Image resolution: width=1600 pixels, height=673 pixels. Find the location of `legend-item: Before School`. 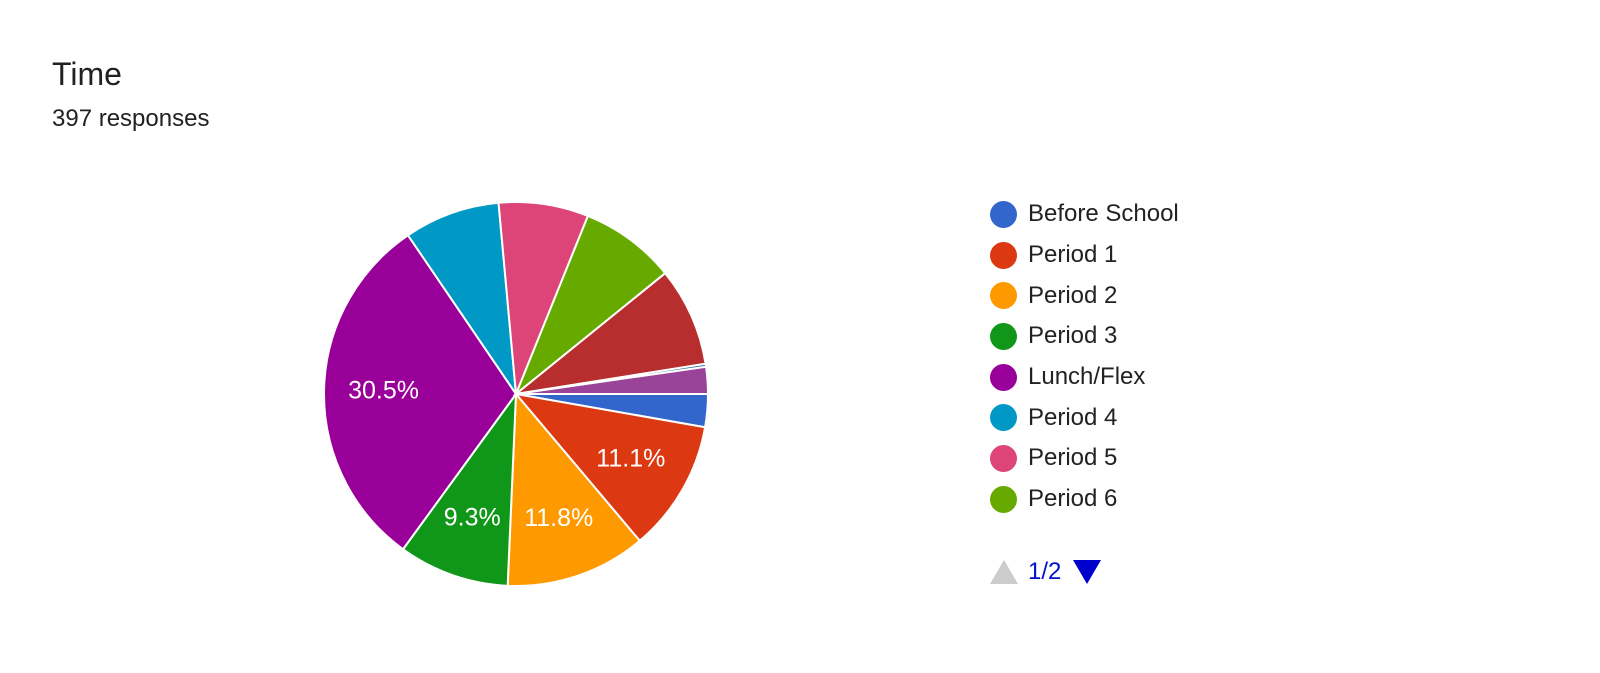

legend-item: Before School is located at coordinates (1084, 214).